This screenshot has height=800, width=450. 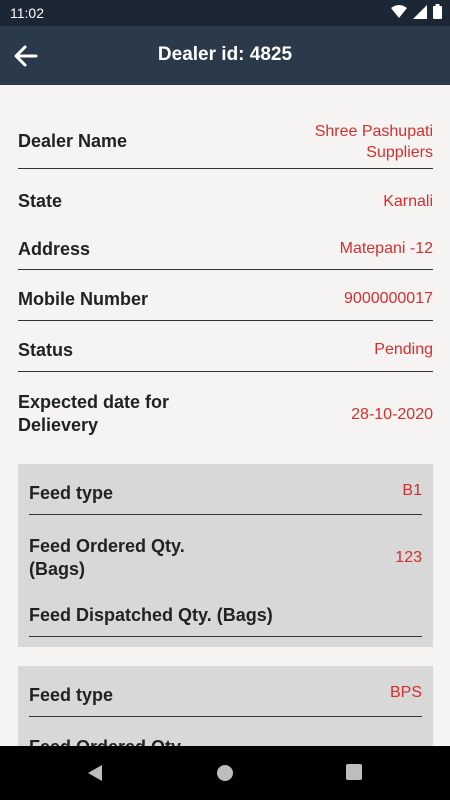 I want to click on detail-value: 28-10-2020, so click(x=392, y=414).